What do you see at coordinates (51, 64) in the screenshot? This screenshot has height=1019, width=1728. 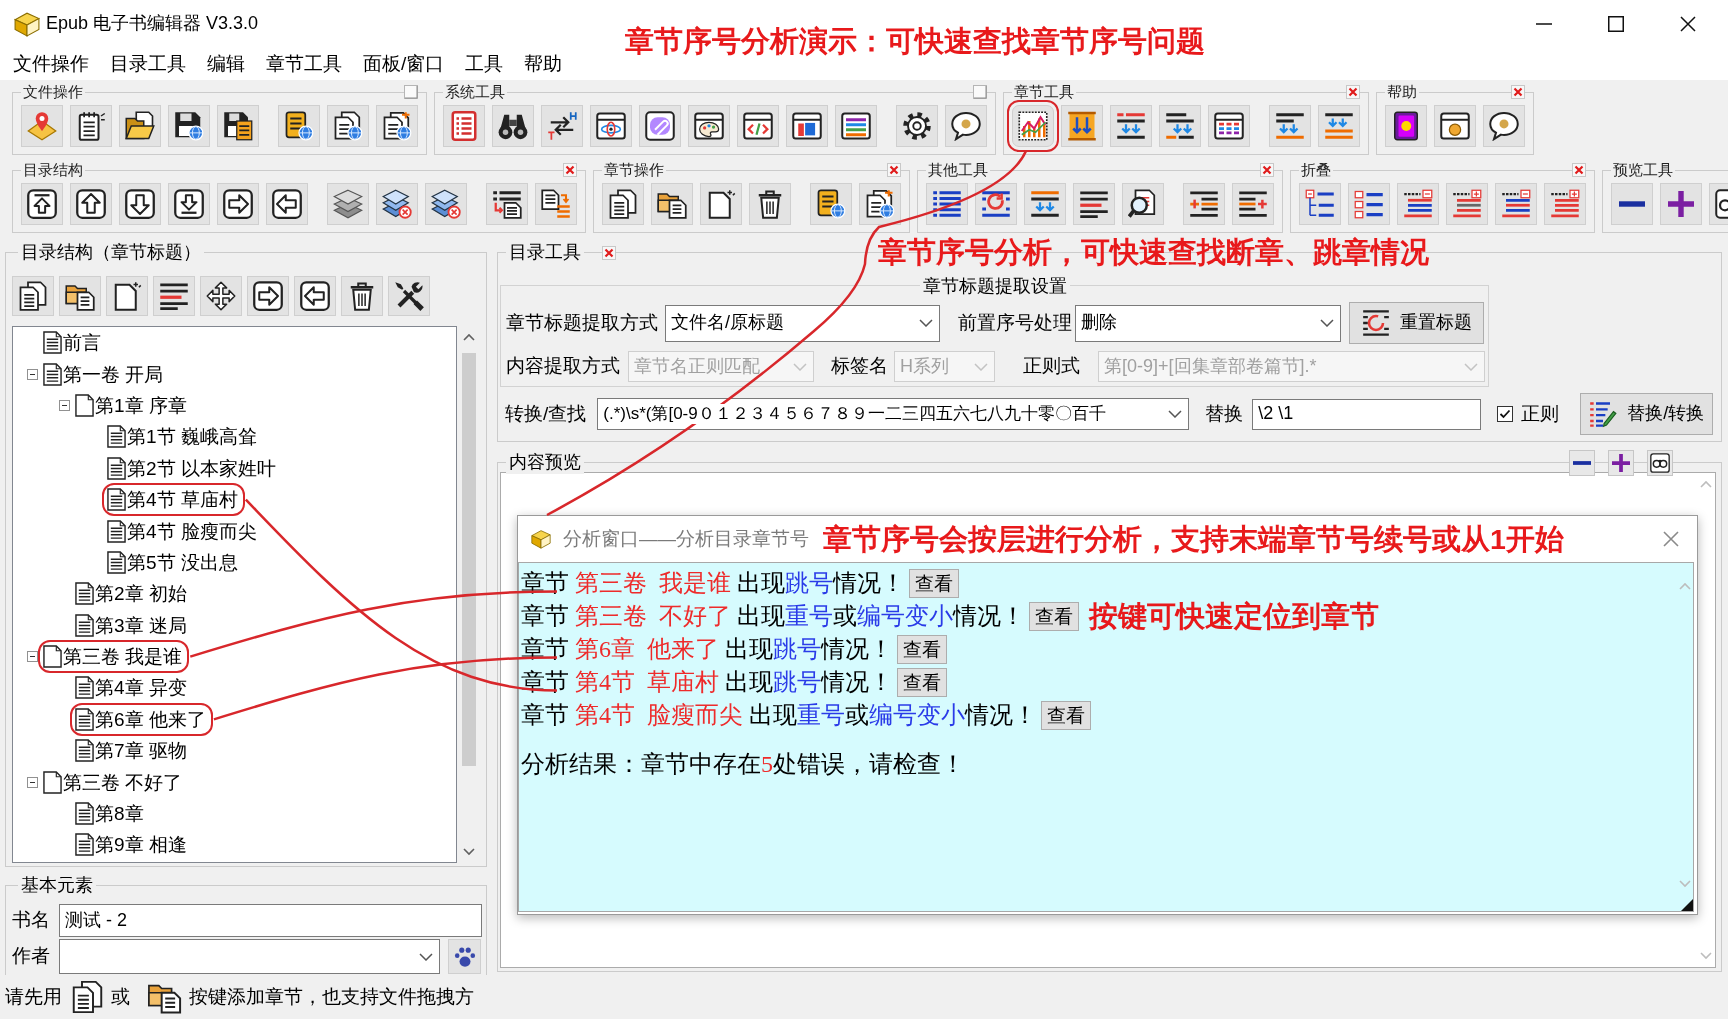 I see `menu-item: 文件操作` at bounding box center [51, 64].